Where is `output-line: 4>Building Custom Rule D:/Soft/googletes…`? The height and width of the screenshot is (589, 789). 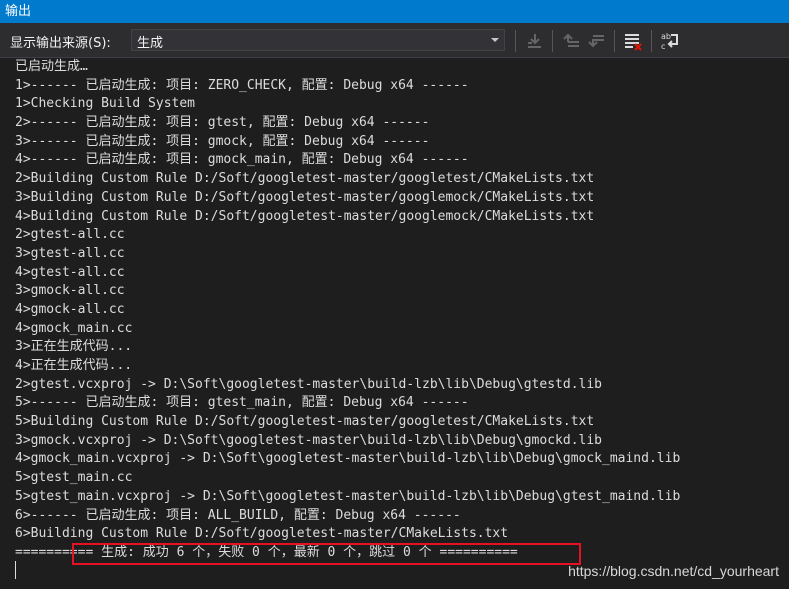
output-line: 4>Building Custom Rule D:/Soft/googletes… is located at coordinates (305, 216).